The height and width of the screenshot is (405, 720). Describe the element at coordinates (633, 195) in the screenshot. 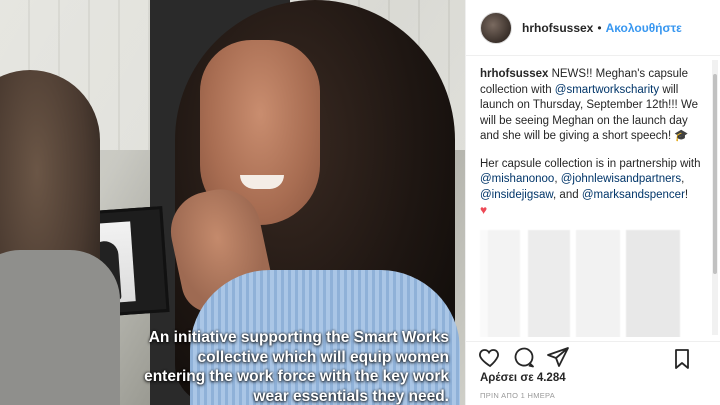

I see `mention-link: @marksandspencer` at that location.